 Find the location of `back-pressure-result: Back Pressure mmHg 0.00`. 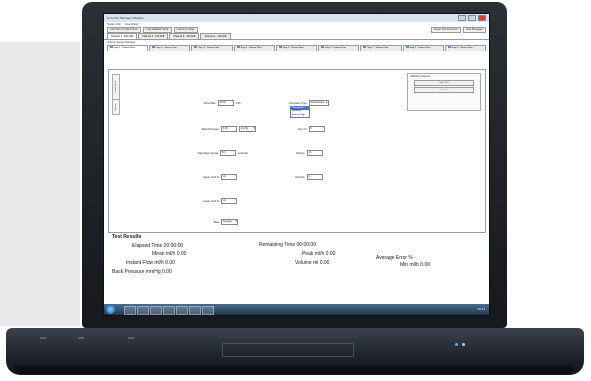

back-pressure-result: Back Pressure mmHg 0.00 is located at coordinates (142, 272).